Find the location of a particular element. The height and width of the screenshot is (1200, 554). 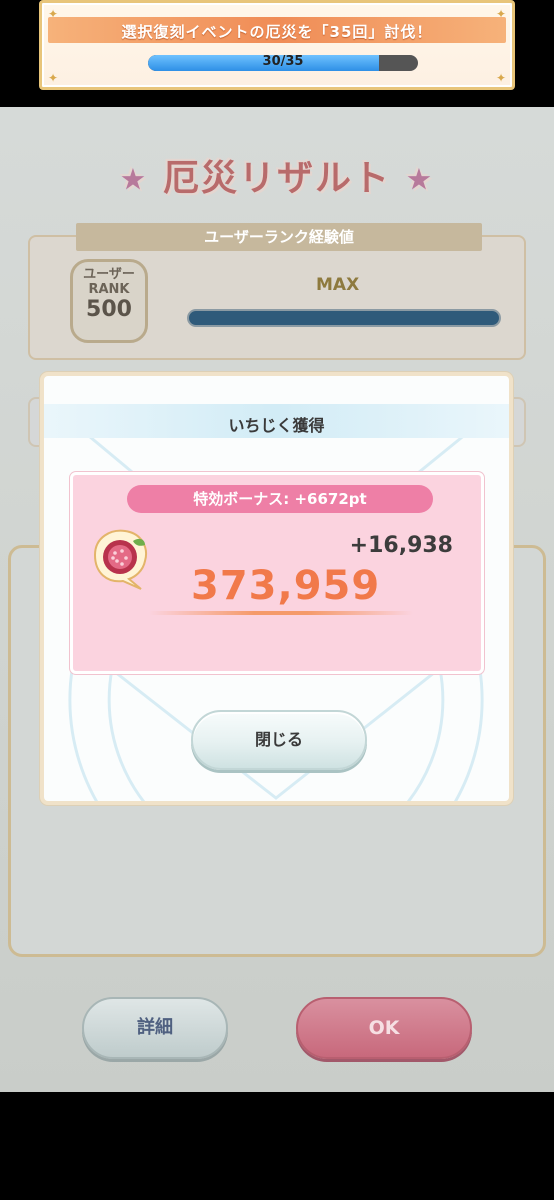

details-button: 詳細 is located at coordinates (155, 1028).